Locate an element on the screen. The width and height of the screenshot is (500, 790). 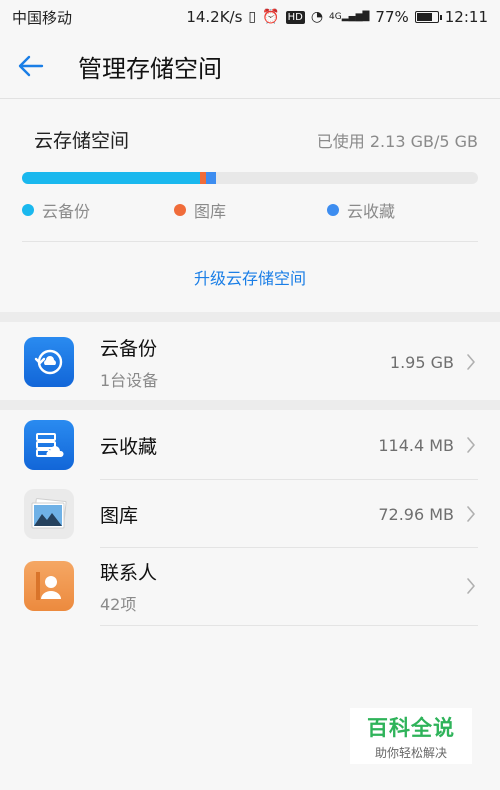
alarm-icon: ⏰ is located at coordinates (271, 17).